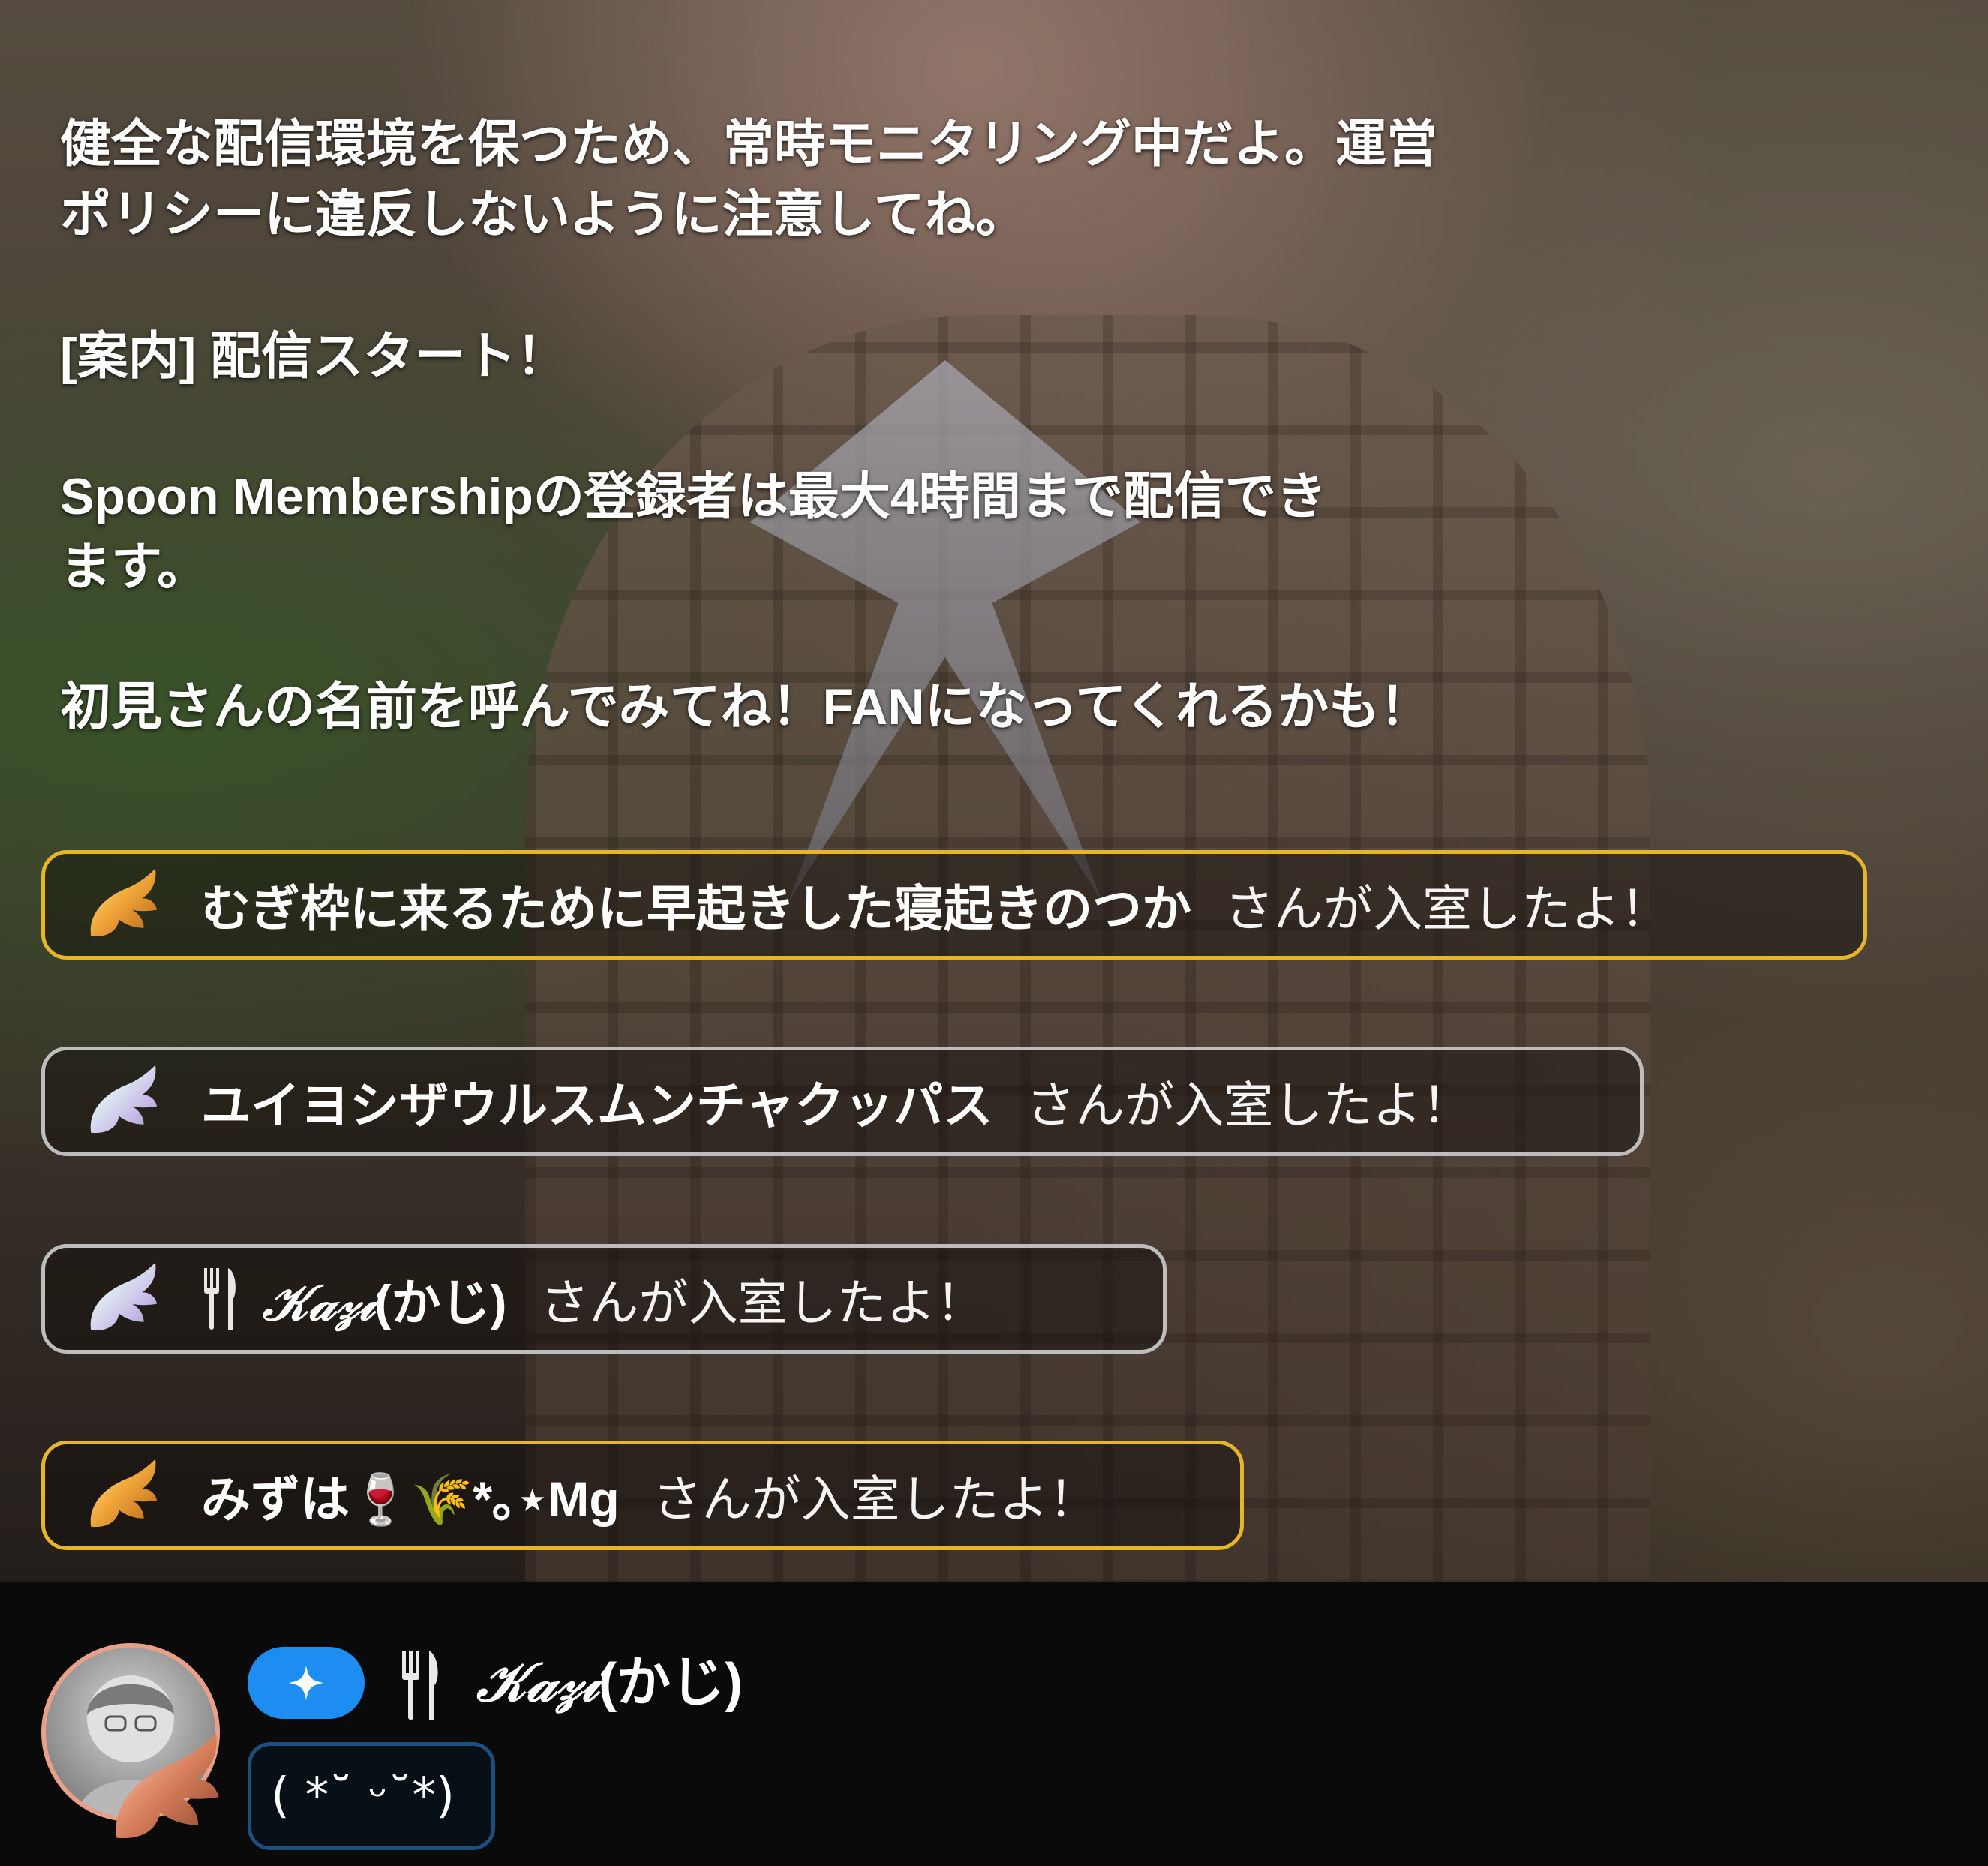  What do you see at coordinates (671, 1683) in the screenshot?
I see `current-user-name-rest: (かじ)` at bounding box center [671, 1683].